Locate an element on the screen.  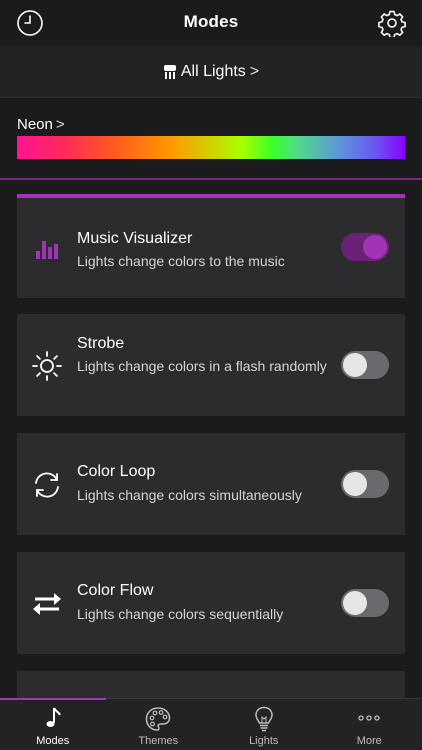
mode-description: Lights change colors to the music is located at coordinates (181, 261).